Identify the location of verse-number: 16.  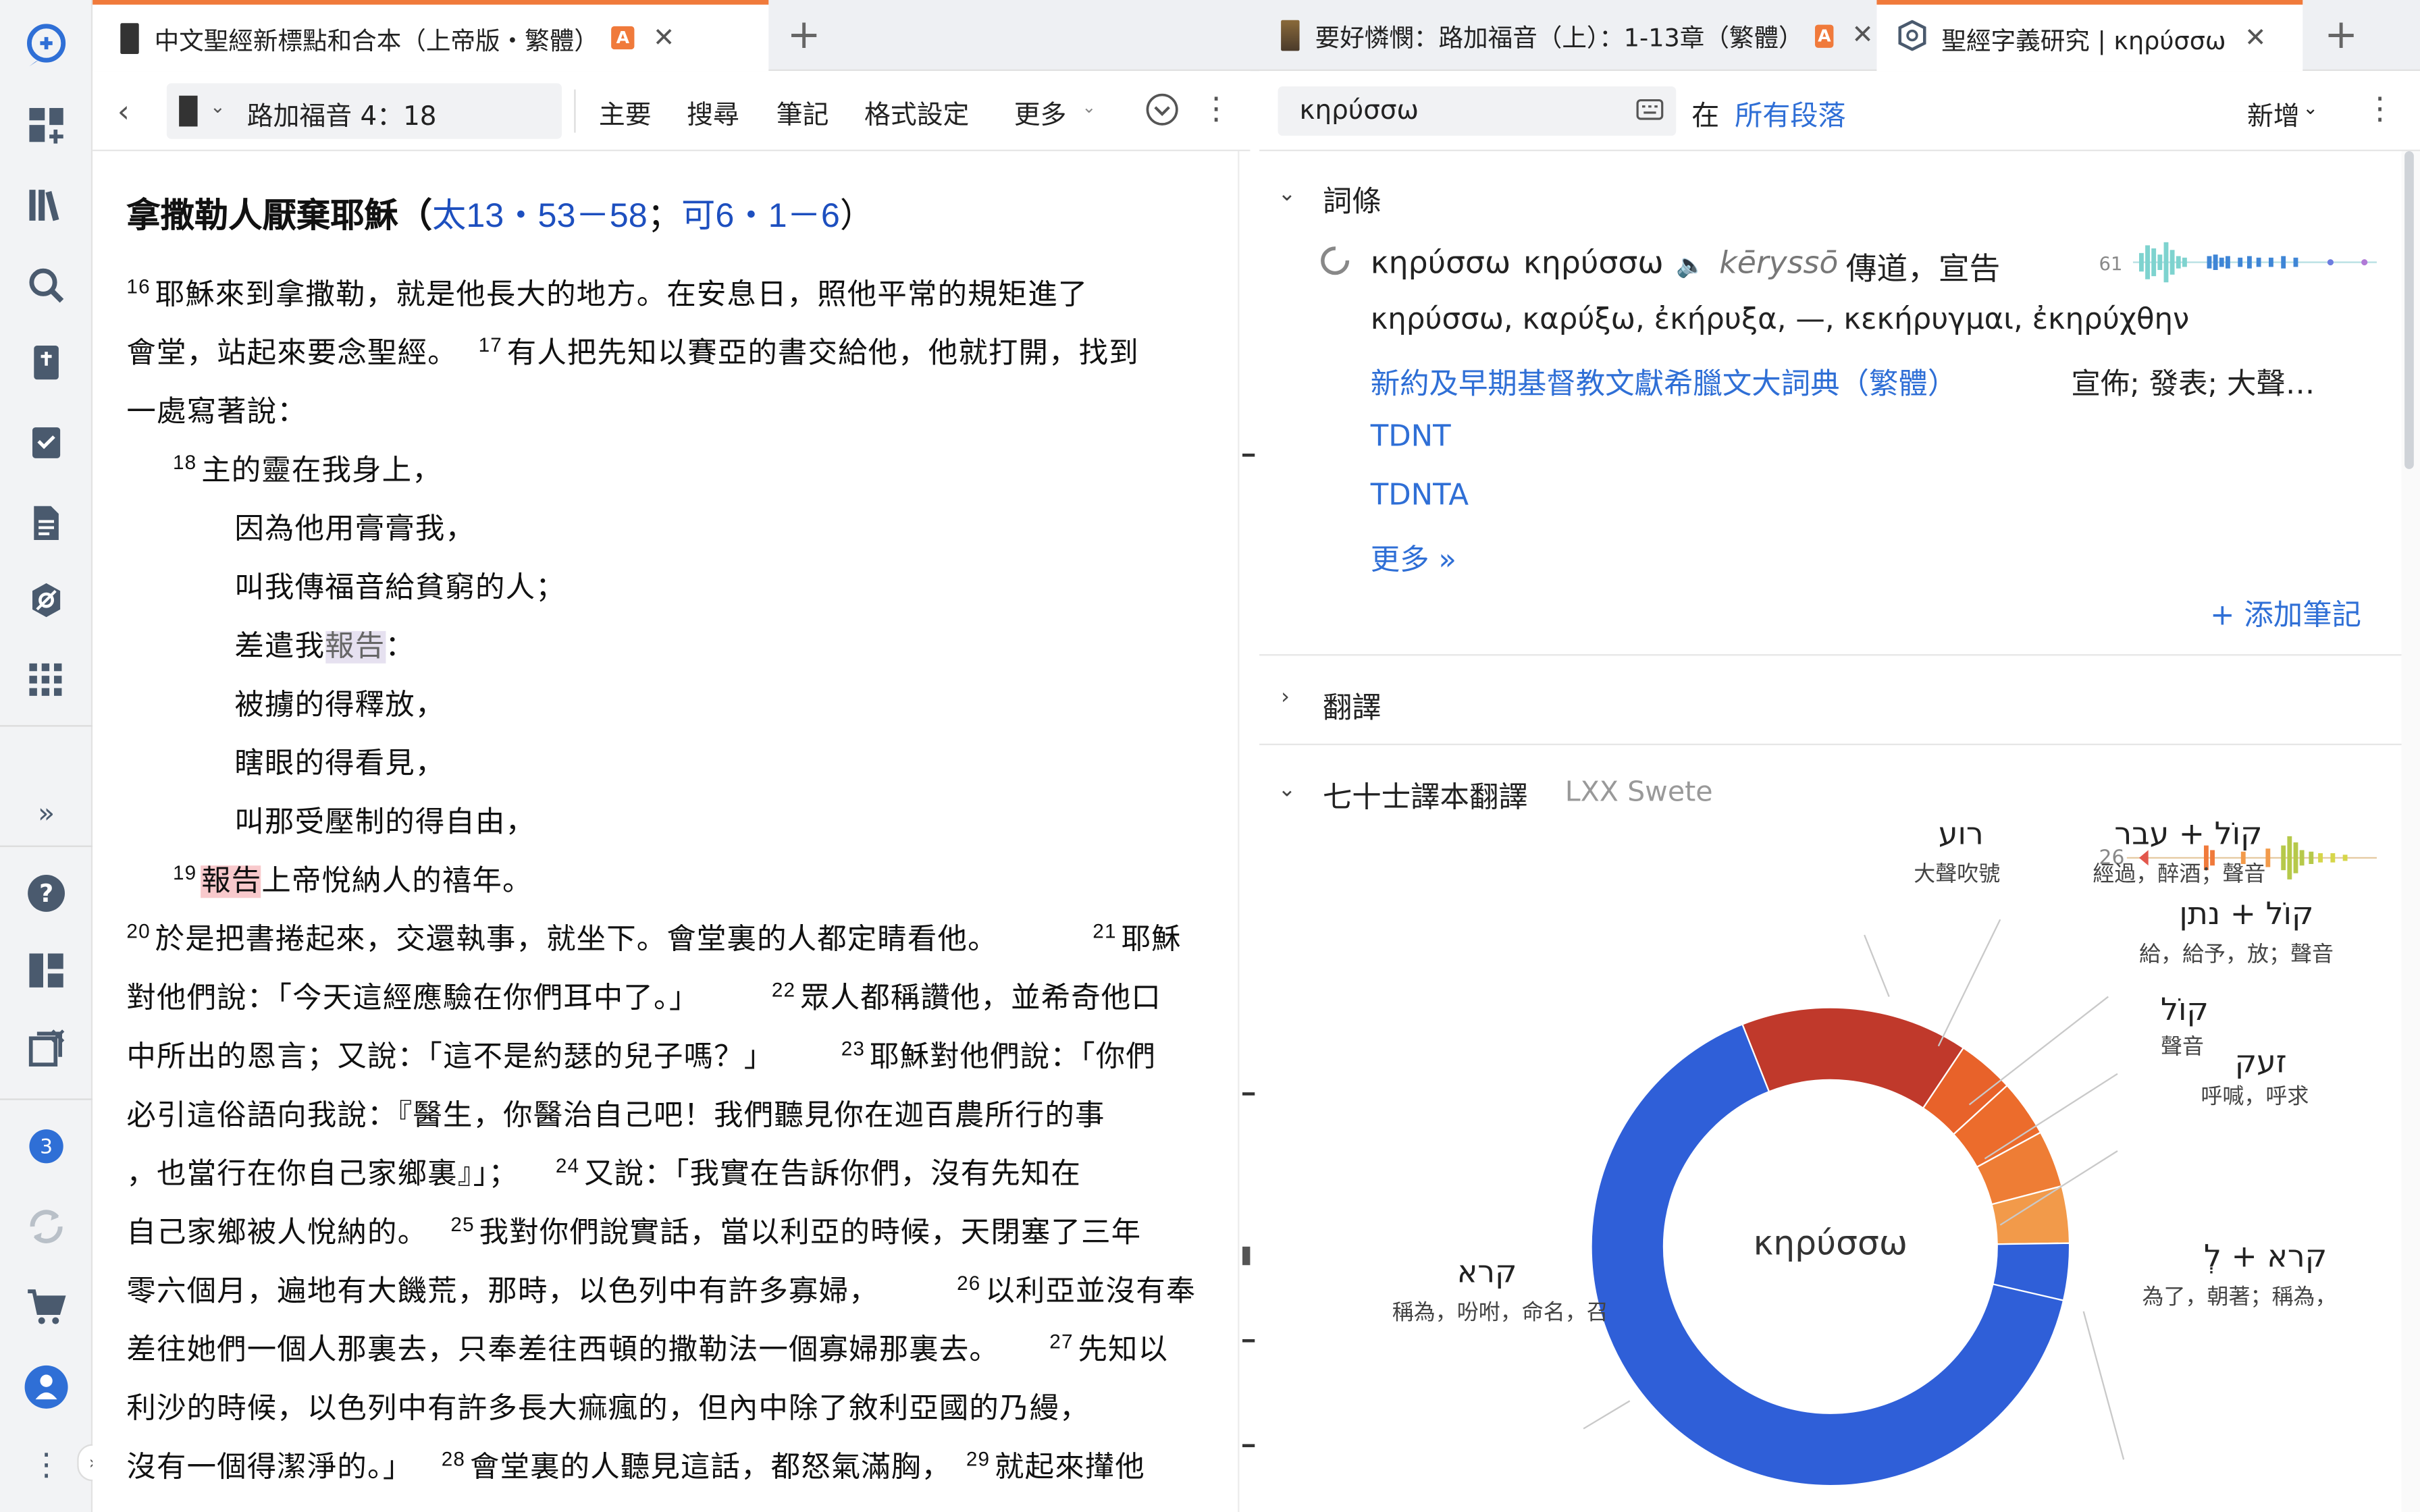
(138, 285).